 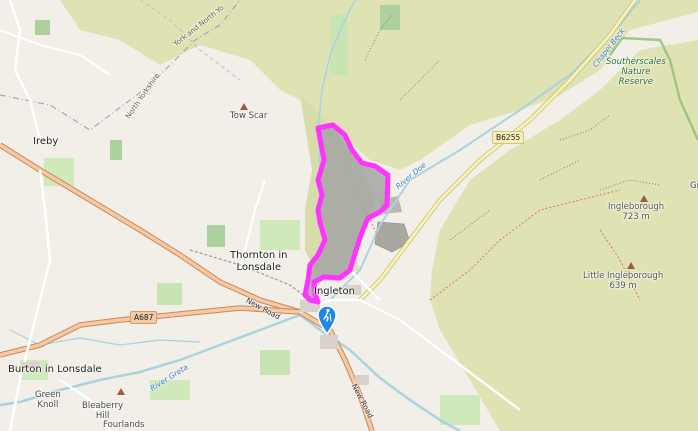 What do you see at coordinates (144, 317) in the screenshot?
I see `road-shield-a687: A687` at bounding box center [144, 317].